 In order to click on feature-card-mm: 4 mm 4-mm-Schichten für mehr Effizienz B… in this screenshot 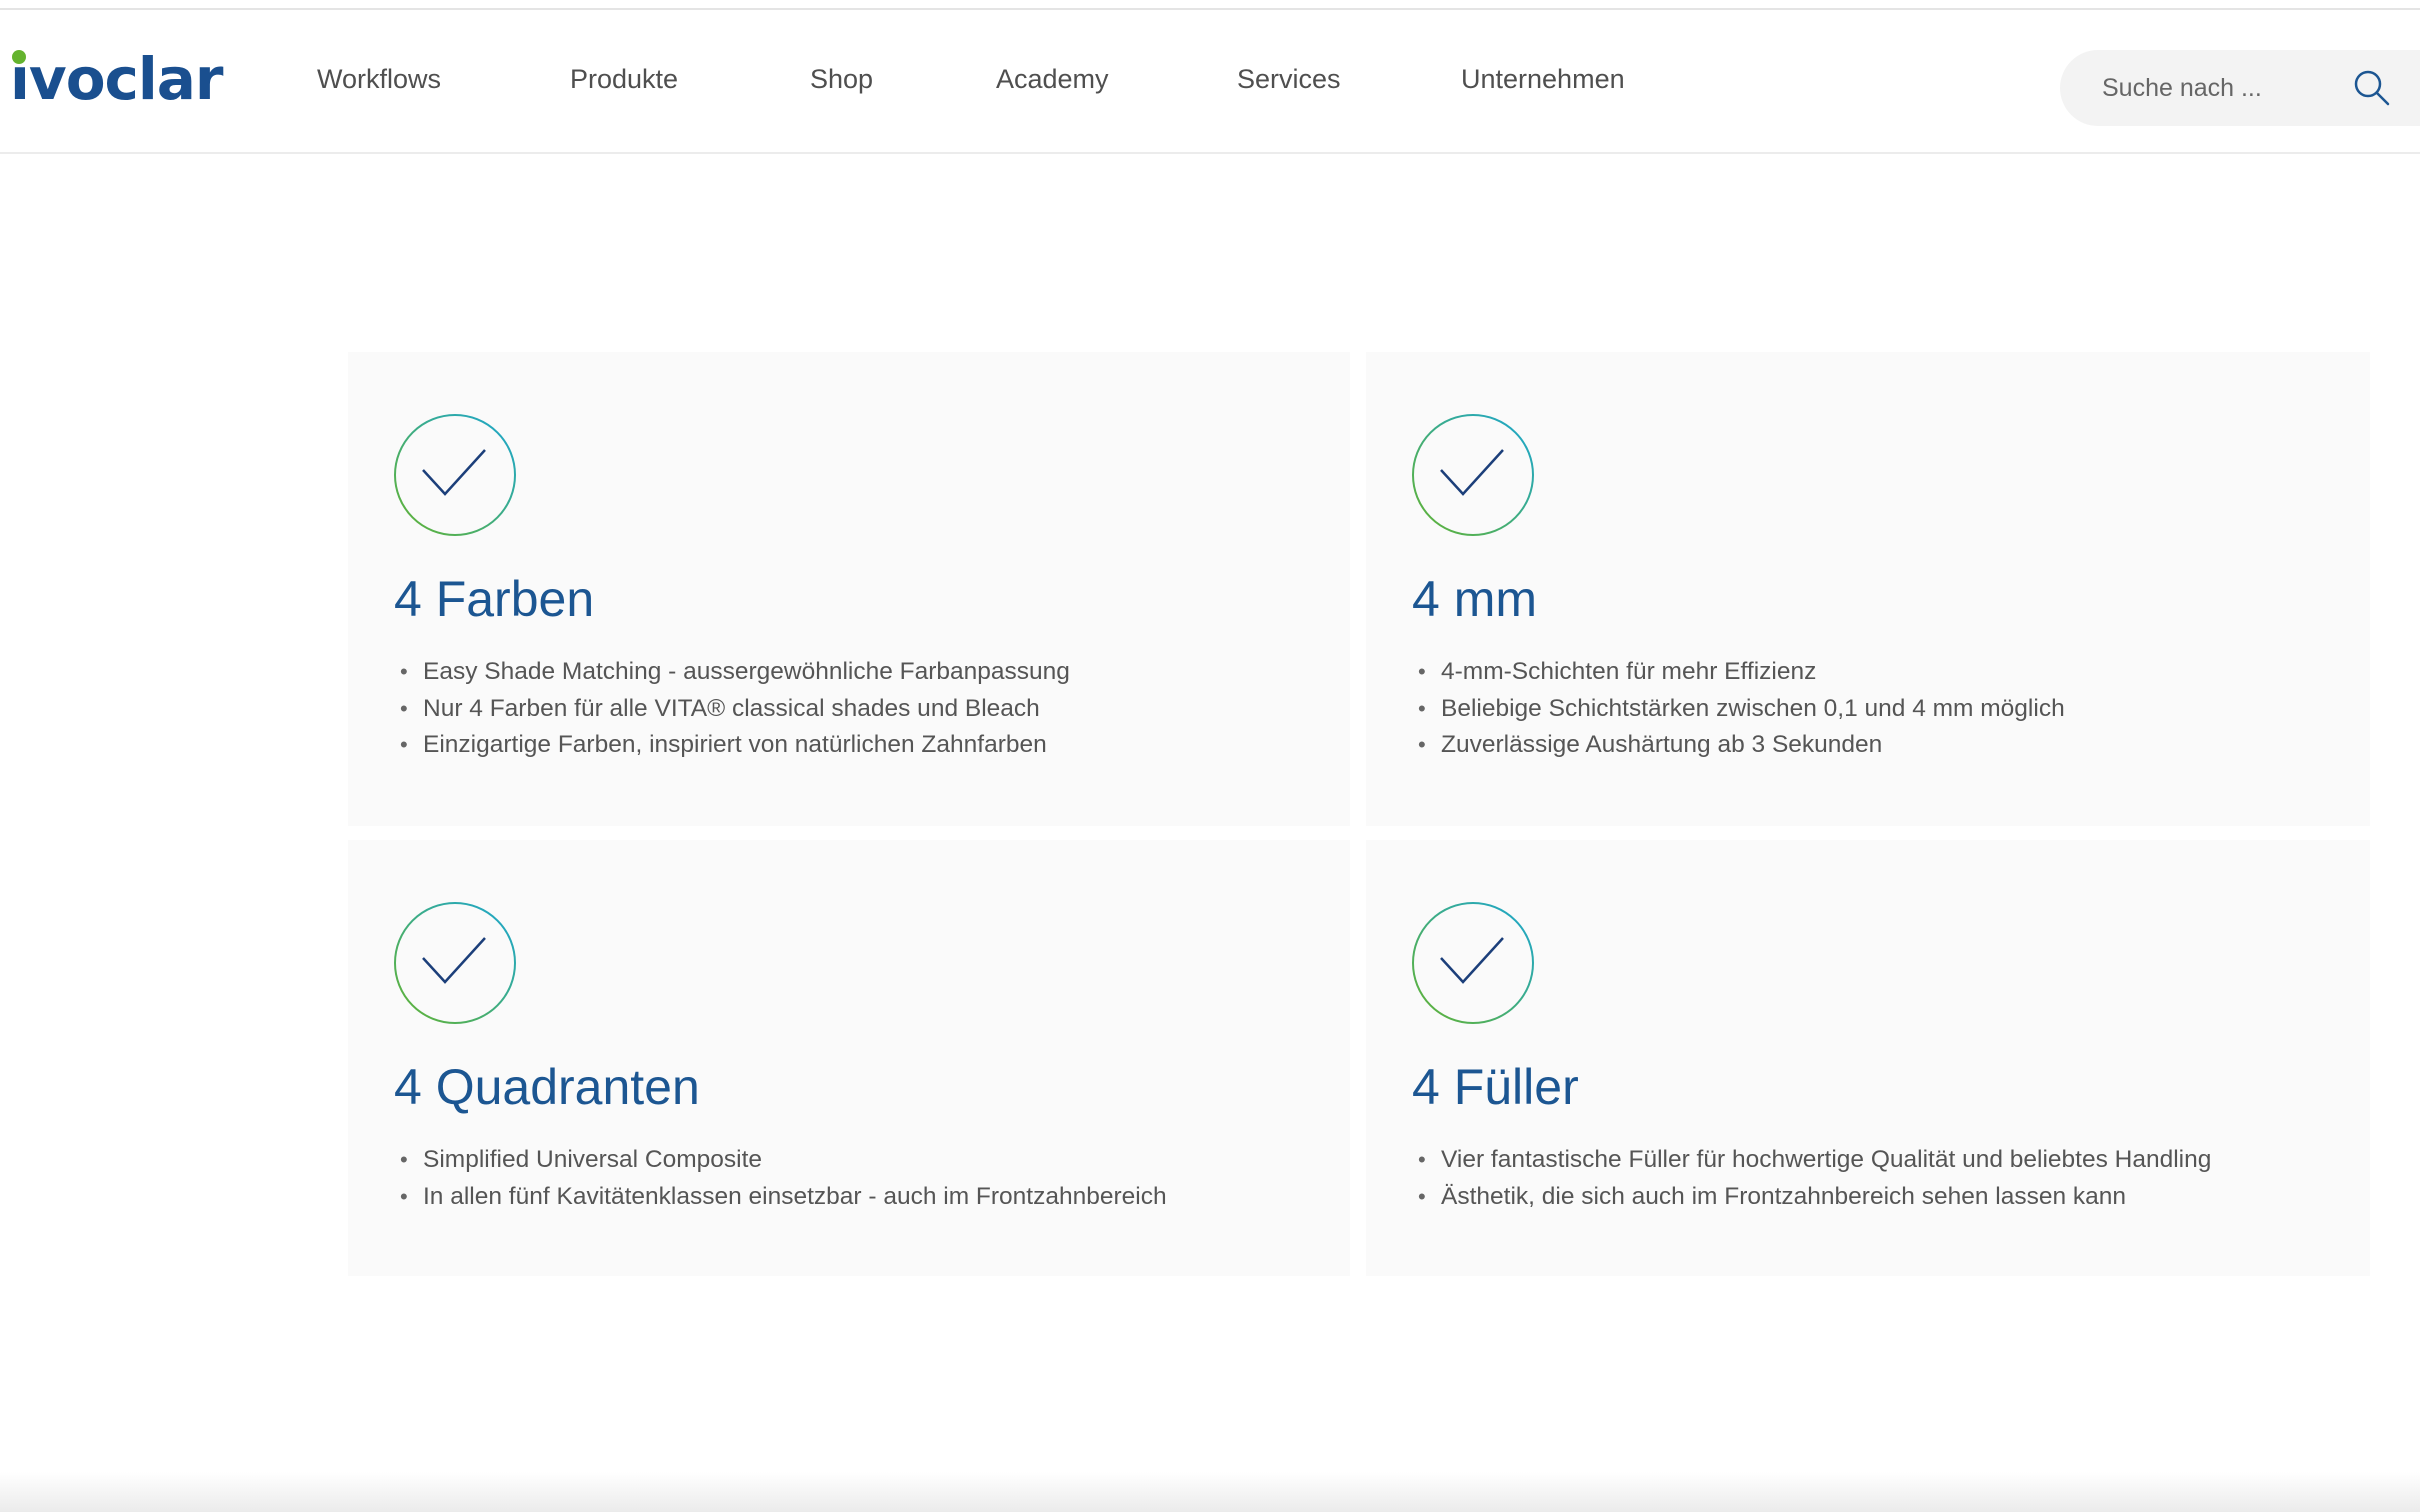, I will do `click(1868, 589)`.